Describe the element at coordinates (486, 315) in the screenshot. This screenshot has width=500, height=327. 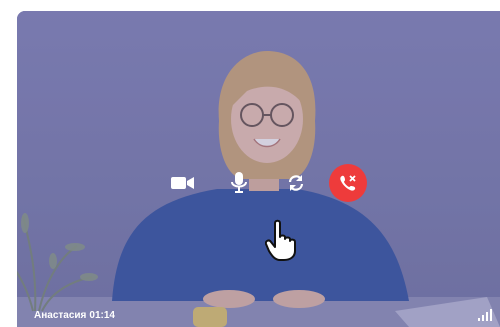
I see `signal-strength-icon` at that location.